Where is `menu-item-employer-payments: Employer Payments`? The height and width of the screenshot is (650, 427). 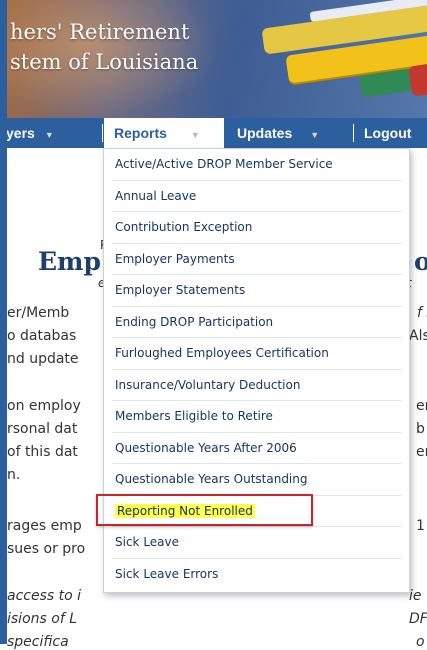
menu-item-employer-payments: Employer Payments is located at coordinates (257, 259).